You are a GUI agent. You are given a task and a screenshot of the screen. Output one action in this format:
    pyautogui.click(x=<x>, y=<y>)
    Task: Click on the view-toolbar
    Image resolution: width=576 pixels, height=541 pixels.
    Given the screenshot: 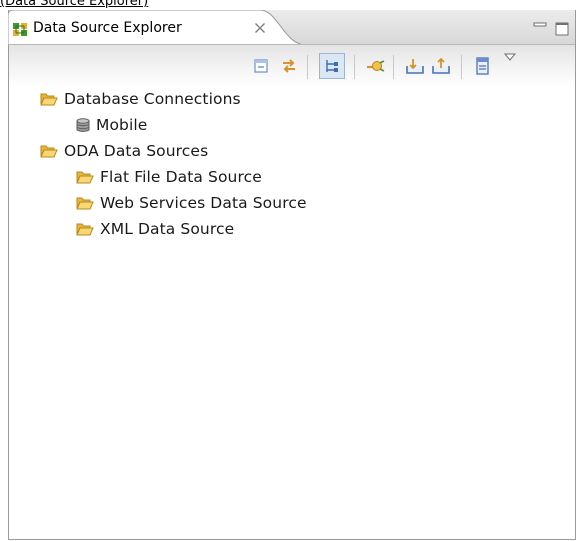 What is the action you would take?
    pyautogui.click(x=292, y=65)
    